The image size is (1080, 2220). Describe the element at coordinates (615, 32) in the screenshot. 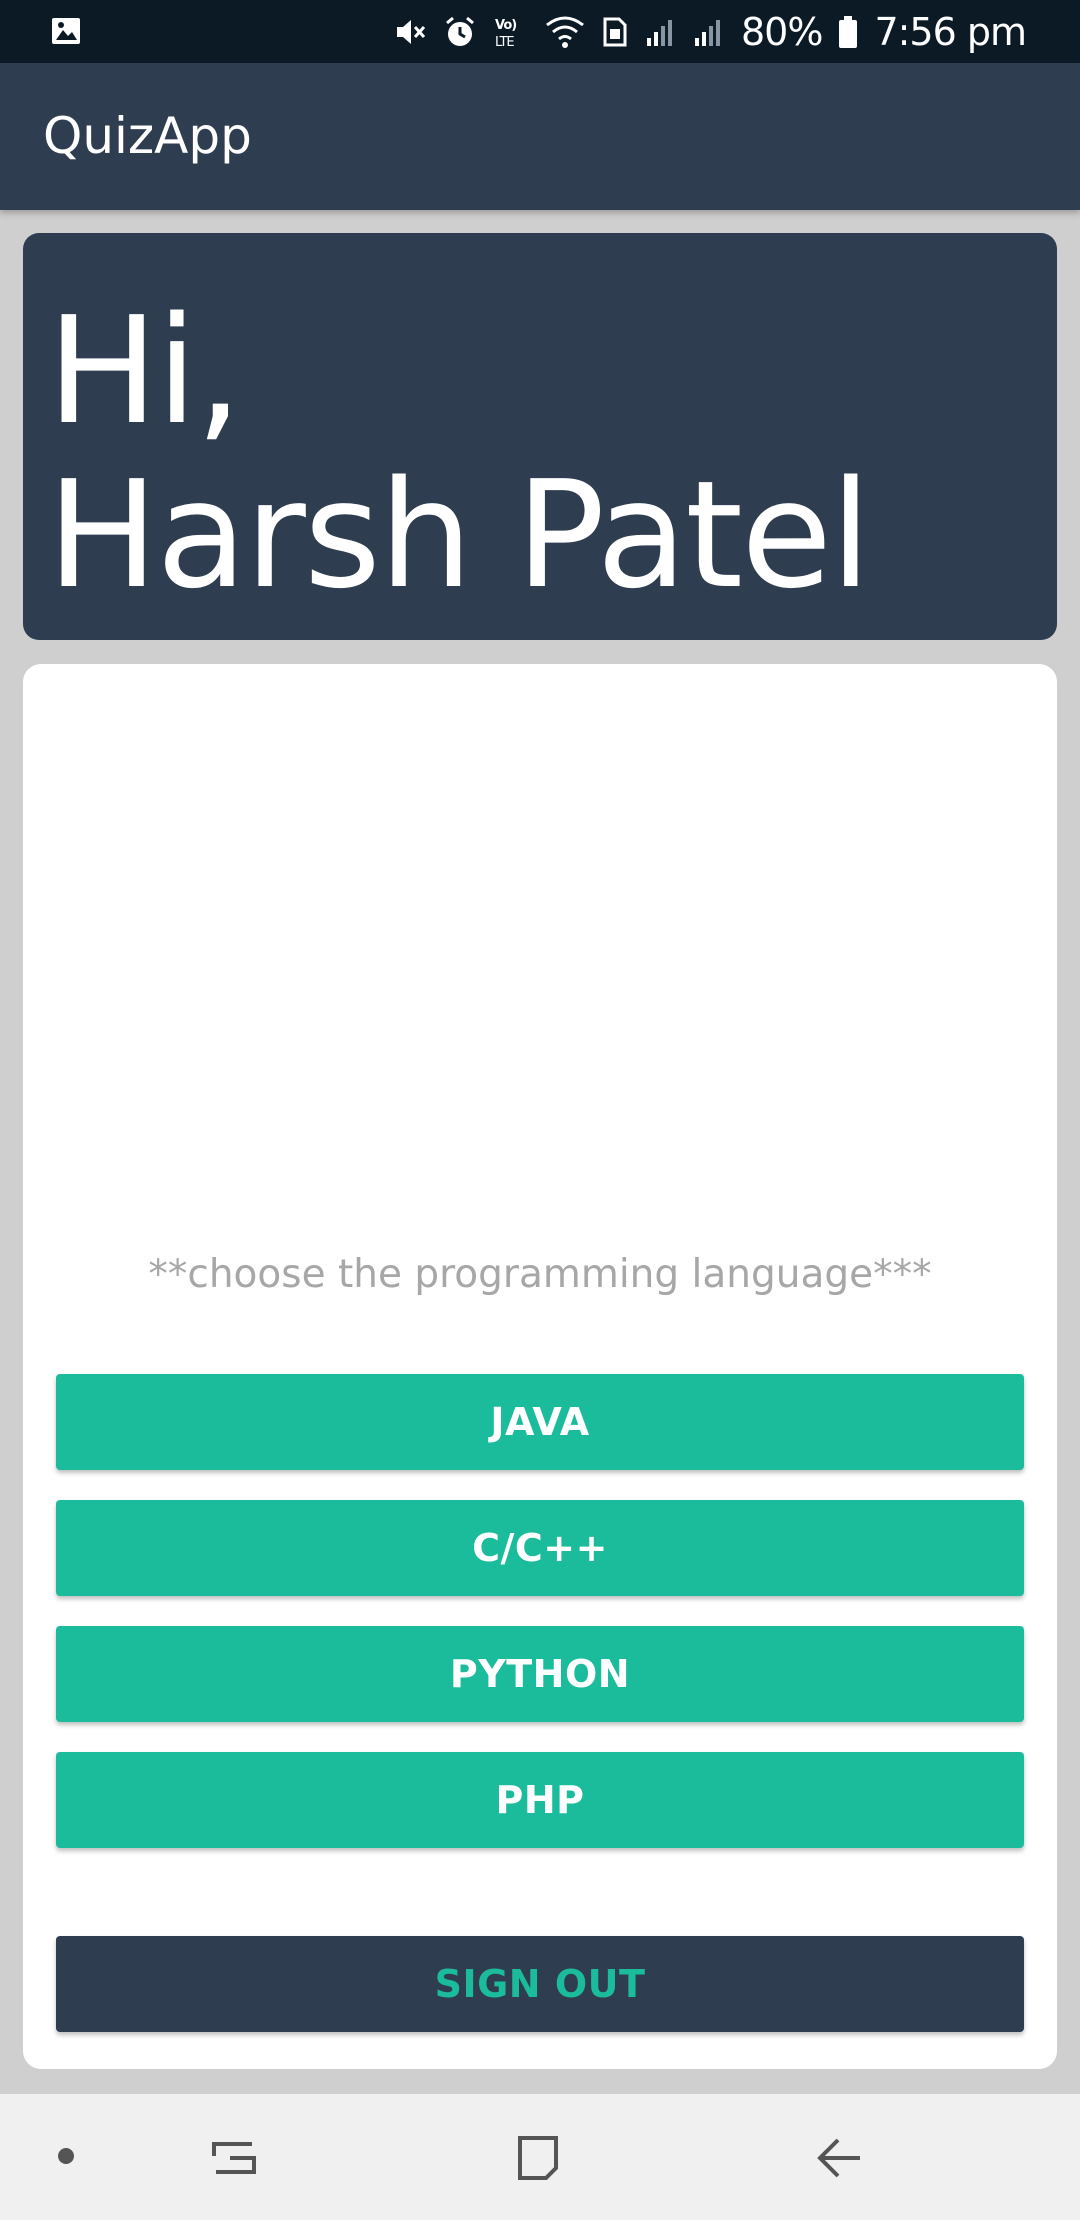

I see `sim-icon` at that location.